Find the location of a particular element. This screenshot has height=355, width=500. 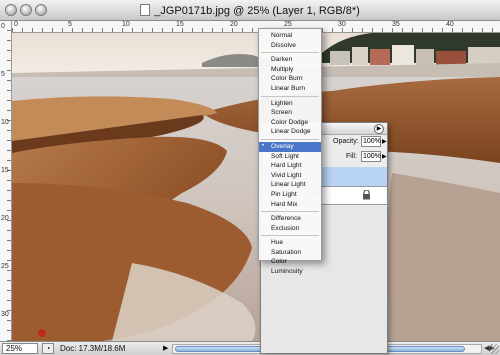

ruler-number: 35 is located at coordinates (396, 24).